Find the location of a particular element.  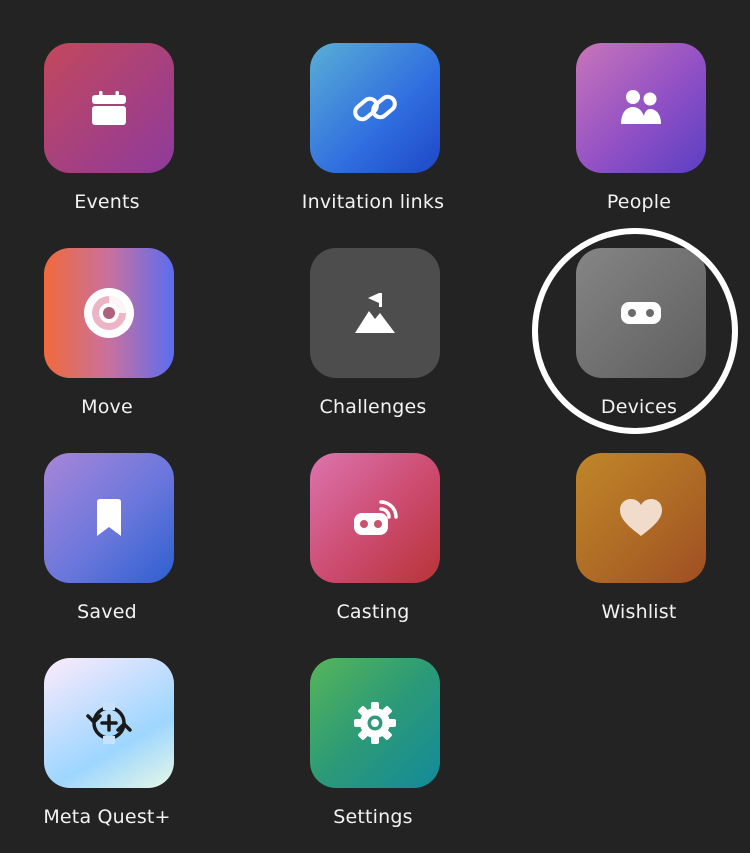

menu-item-challenges: Challenges is located at coordinates (373, 345).